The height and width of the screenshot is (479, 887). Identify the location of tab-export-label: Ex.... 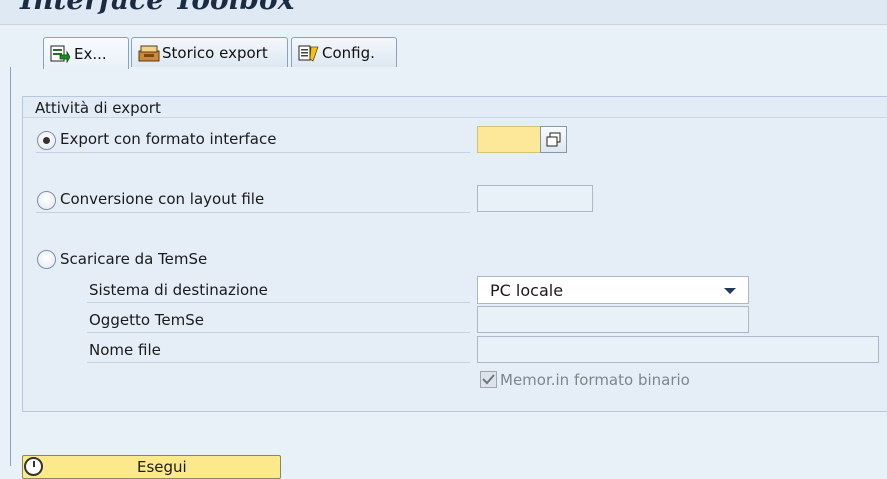
(90, 53).